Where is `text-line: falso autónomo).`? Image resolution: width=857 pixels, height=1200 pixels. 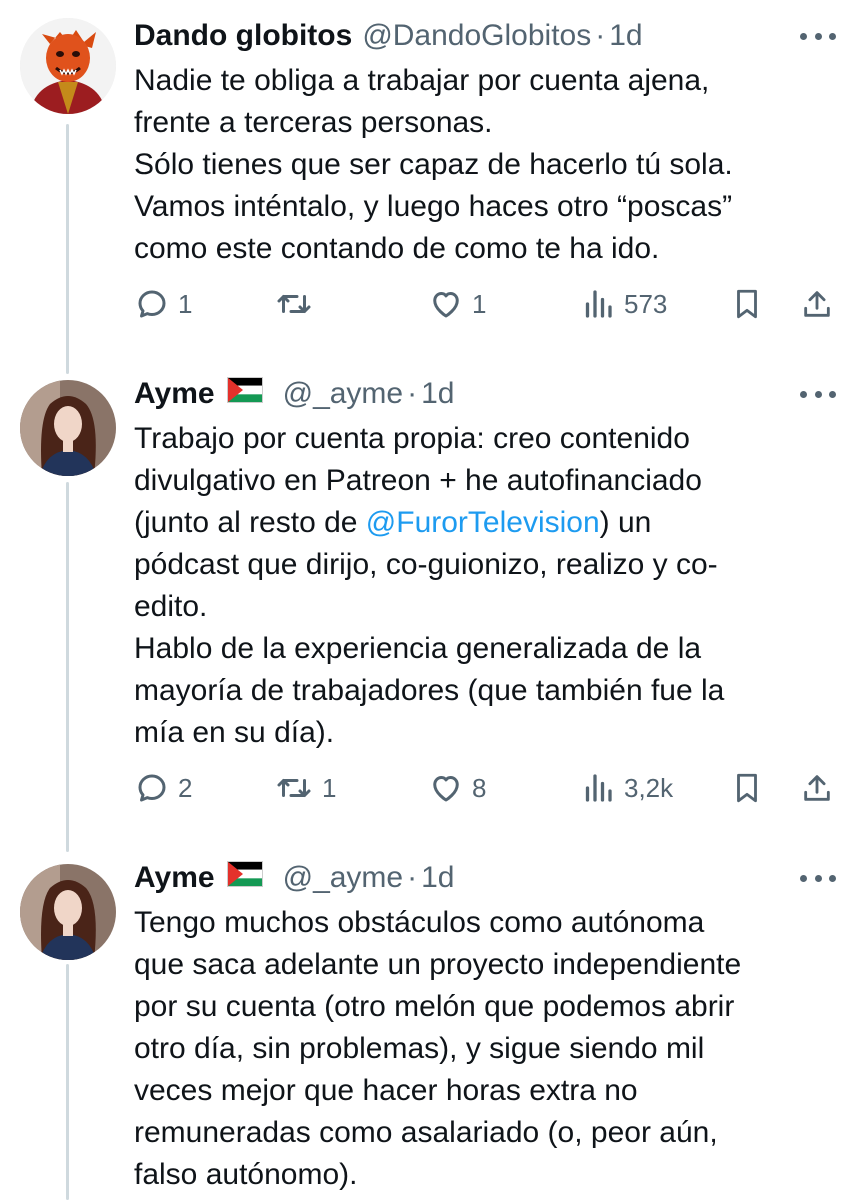 text-line: falso autónomo). is located at coordinates (246, 1174).